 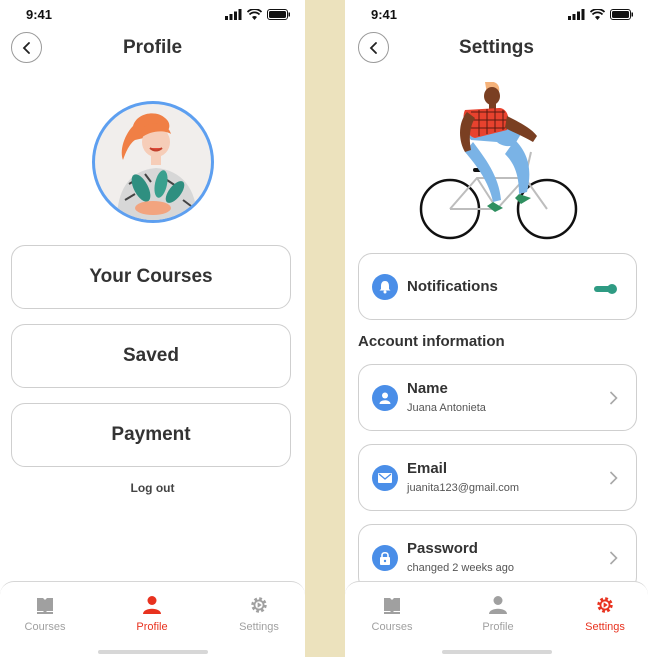 What do you see at coordinates (452, 286) in the screenshot?
I see `notifications-label: Notifications` at bounding box center [452, 286].